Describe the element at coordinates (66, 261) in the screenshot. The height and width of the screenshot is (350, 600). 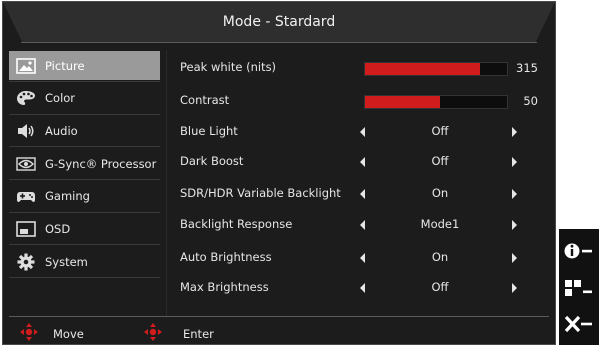
I see `sidebar-item-label: System` at that location.